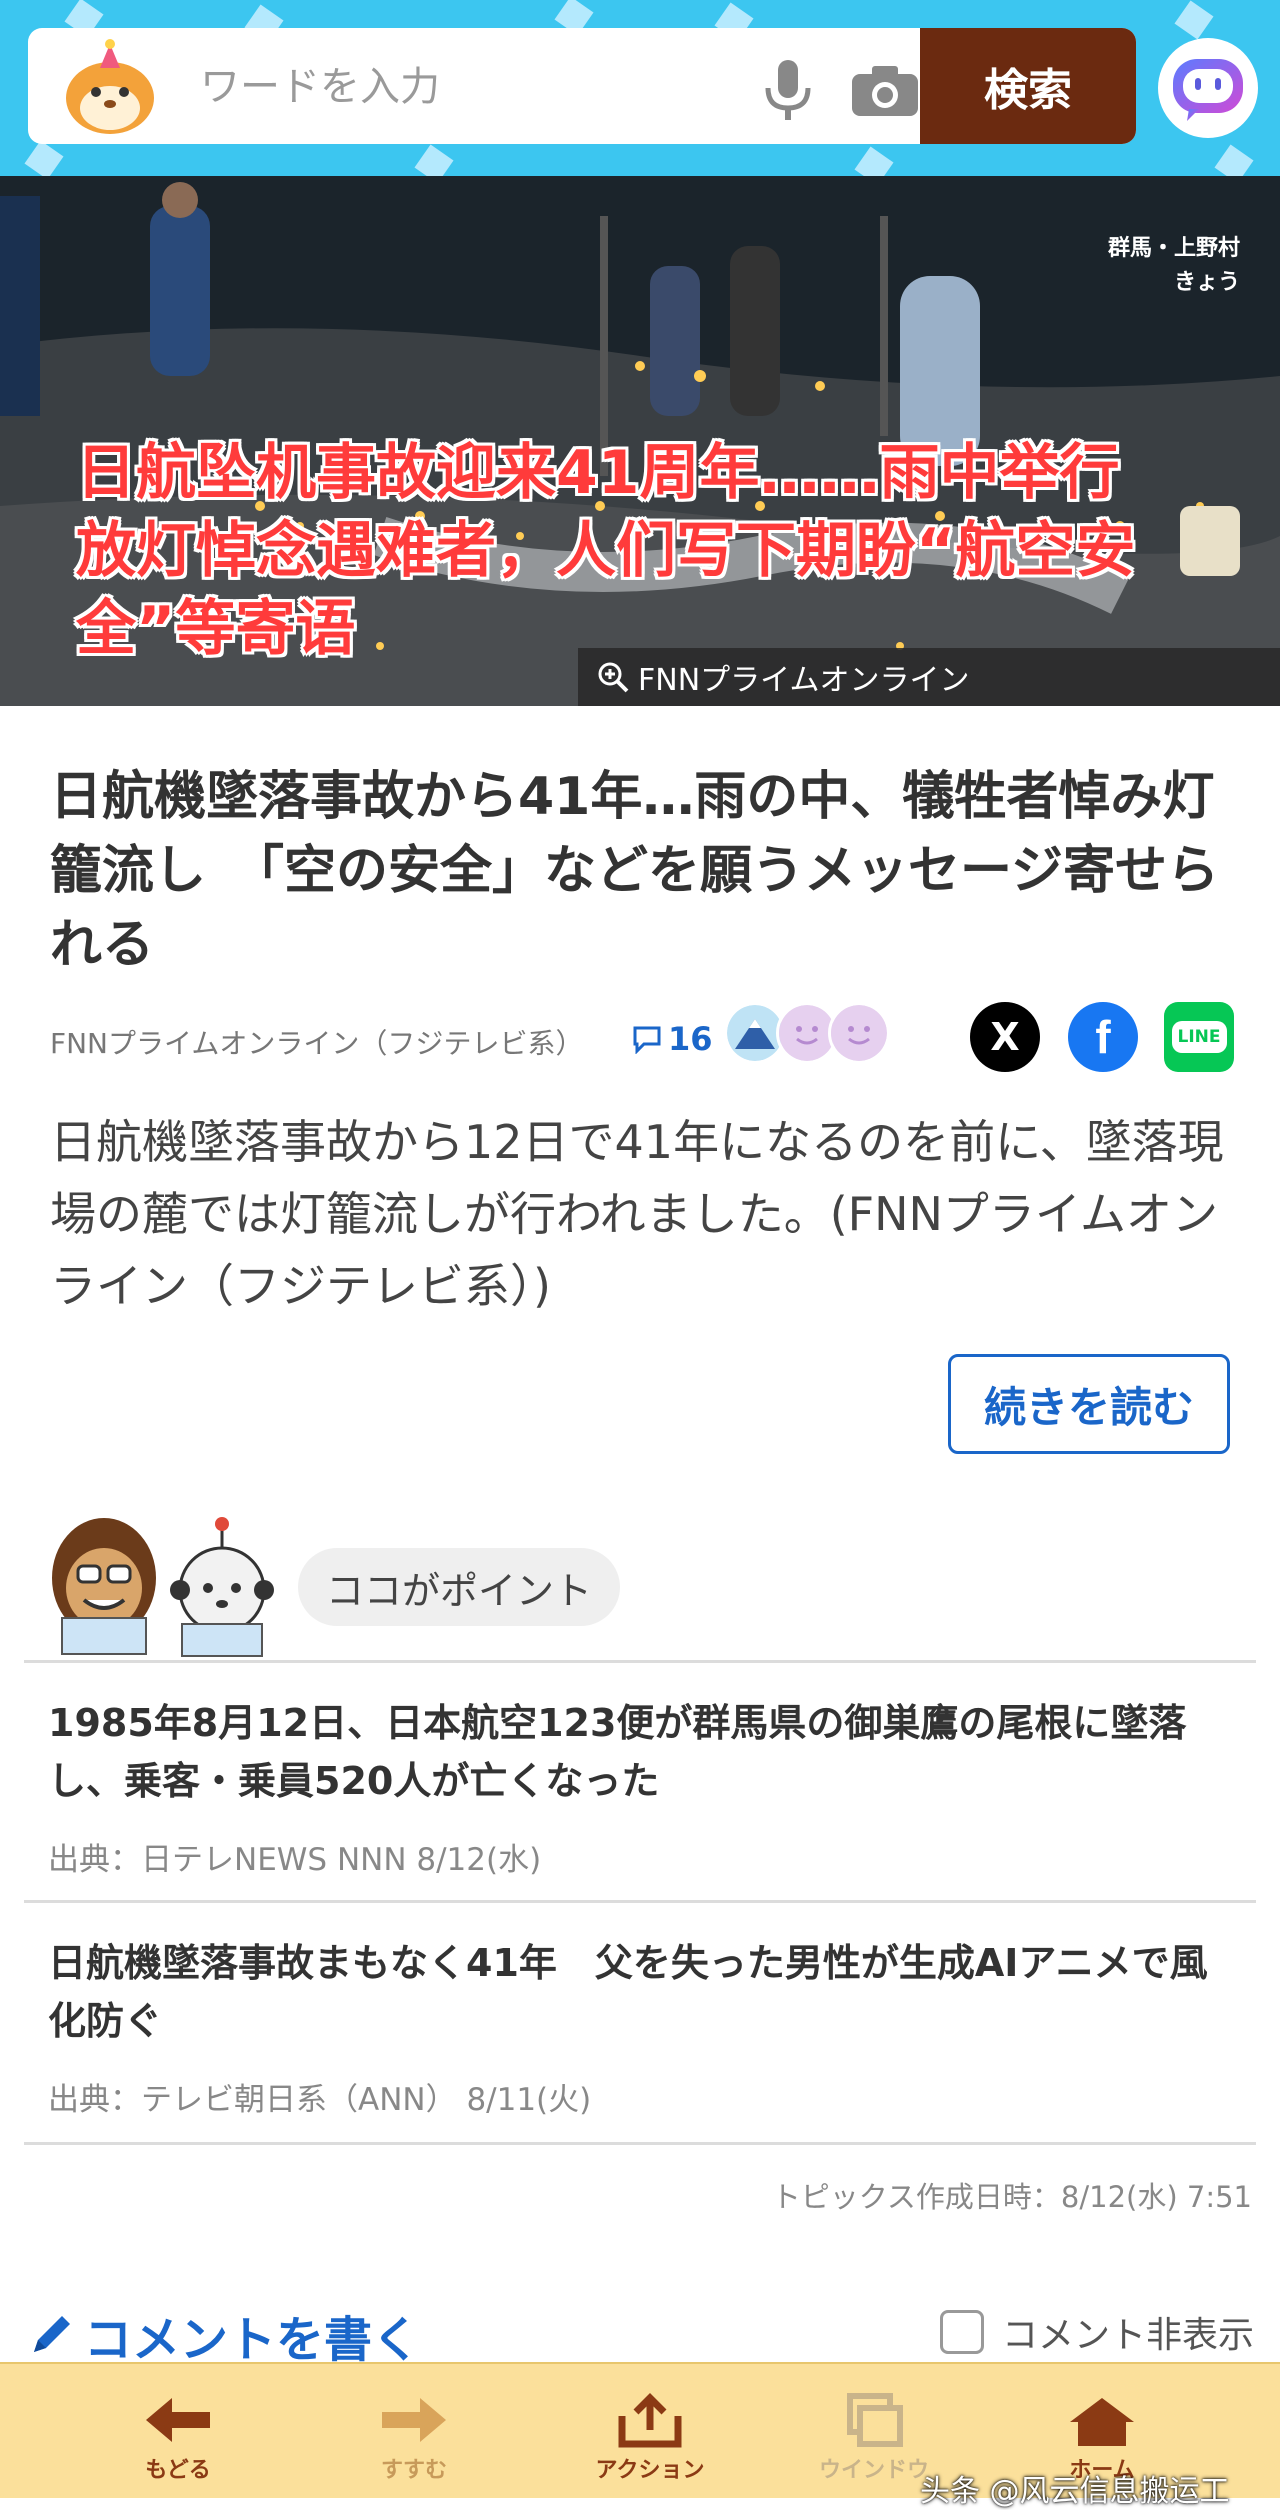 This screenshot has width=1280, height=2510. Describe the element at coordinates (1089, 1404) in the screenshot. I see `read-more-button: 続きを読む` at that location.